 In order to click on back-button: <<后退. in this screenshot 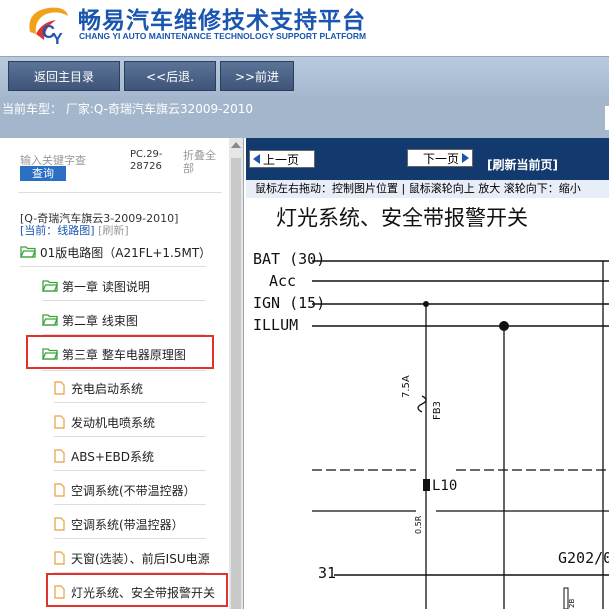, I will do `click(170, 76)`.